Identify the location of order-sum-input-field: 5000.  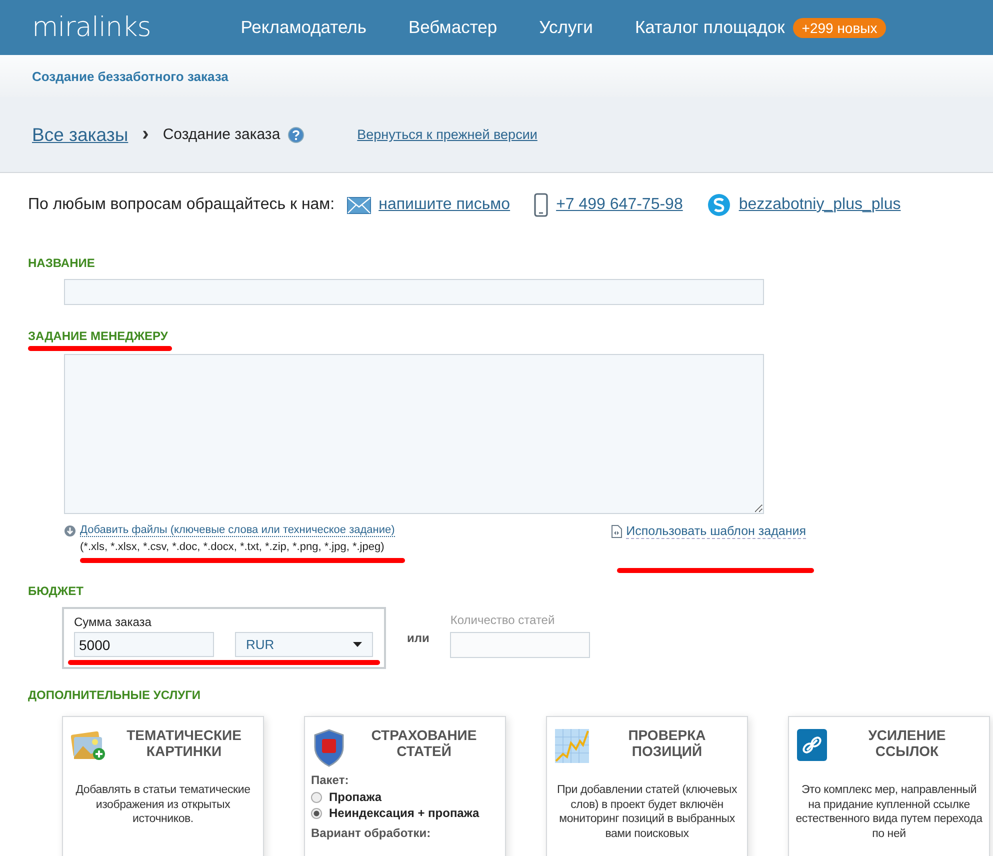
(144, 644).